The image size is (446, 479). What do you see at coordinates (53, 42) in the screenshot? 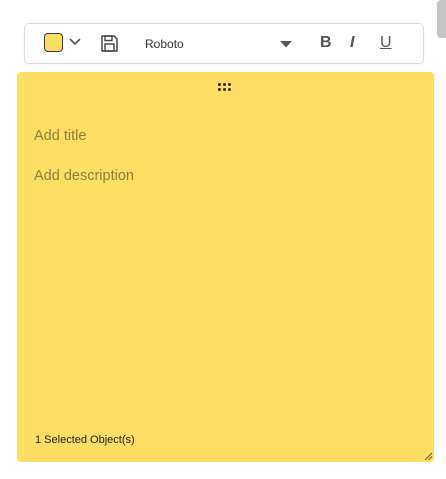
I see `note-color-swatch` at bounding box center [53, 42].